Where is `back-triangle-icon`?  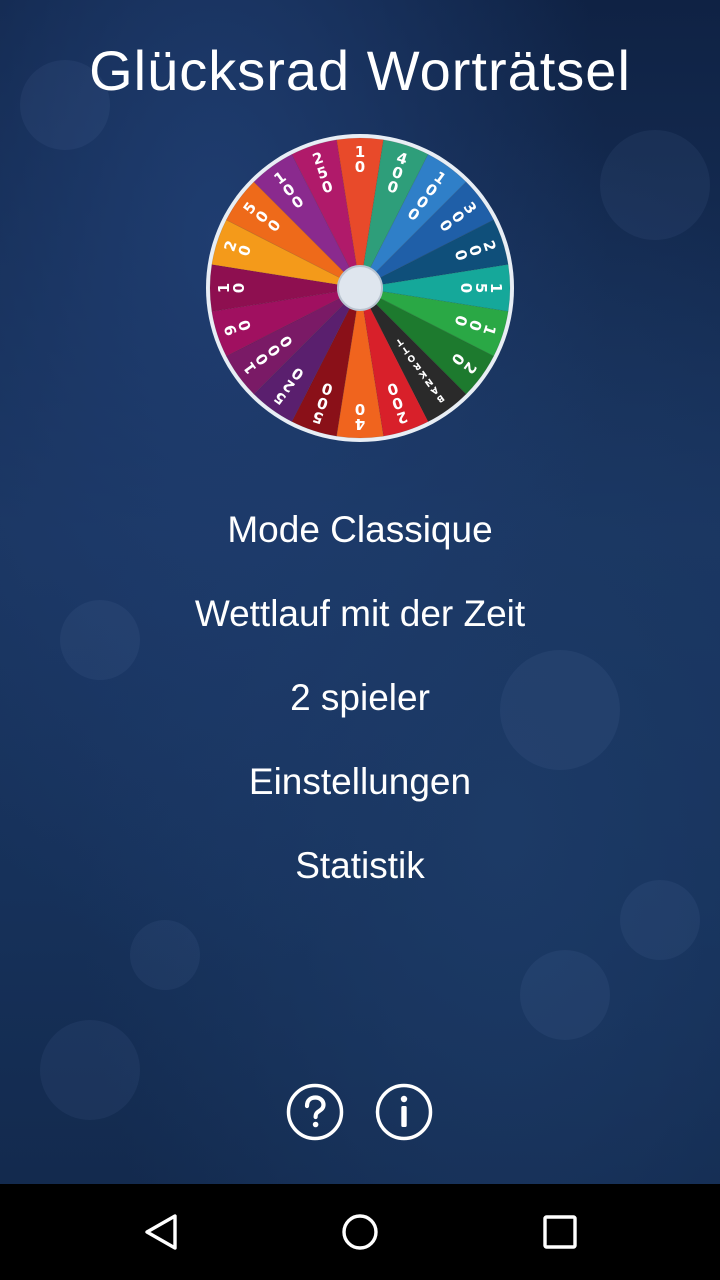
back-triangle-icon is located at coordinates (161, 1232).